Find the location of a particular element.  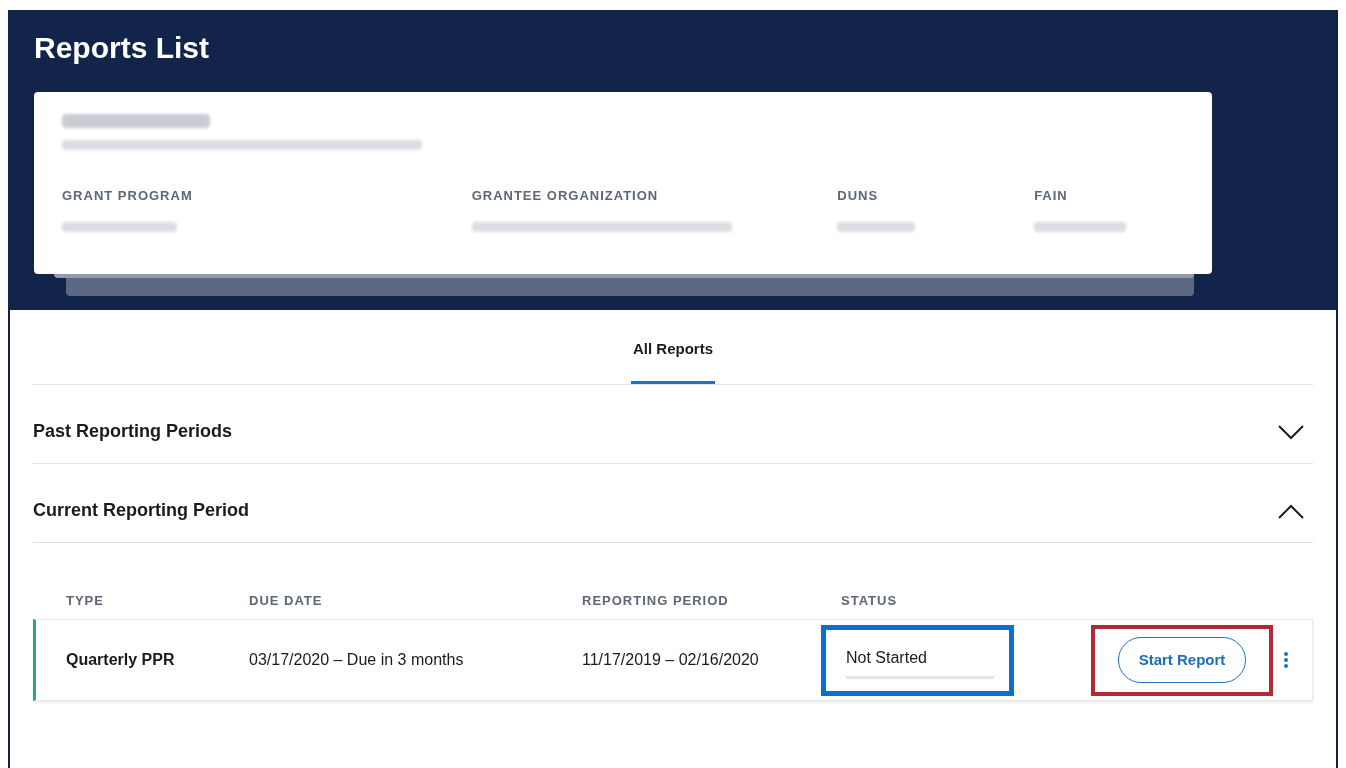

field-label: GRANTEE ORGANIZATION is located at coordinates (565, 196).